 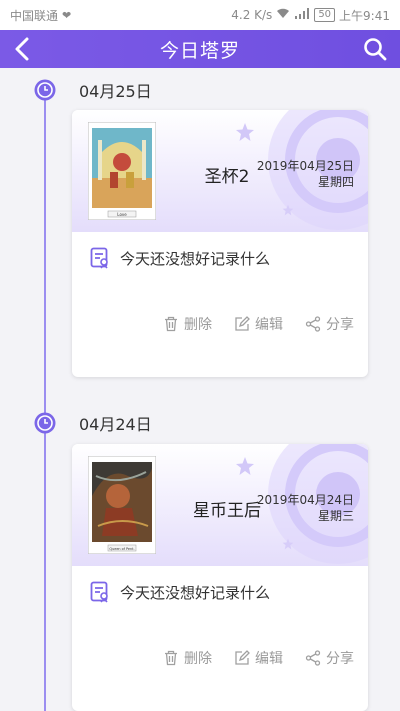 What do you see at coordinates (305, 500) in the screenshot?
I see `full-date: 2019年04月24日` at bounding box center [305, 500].